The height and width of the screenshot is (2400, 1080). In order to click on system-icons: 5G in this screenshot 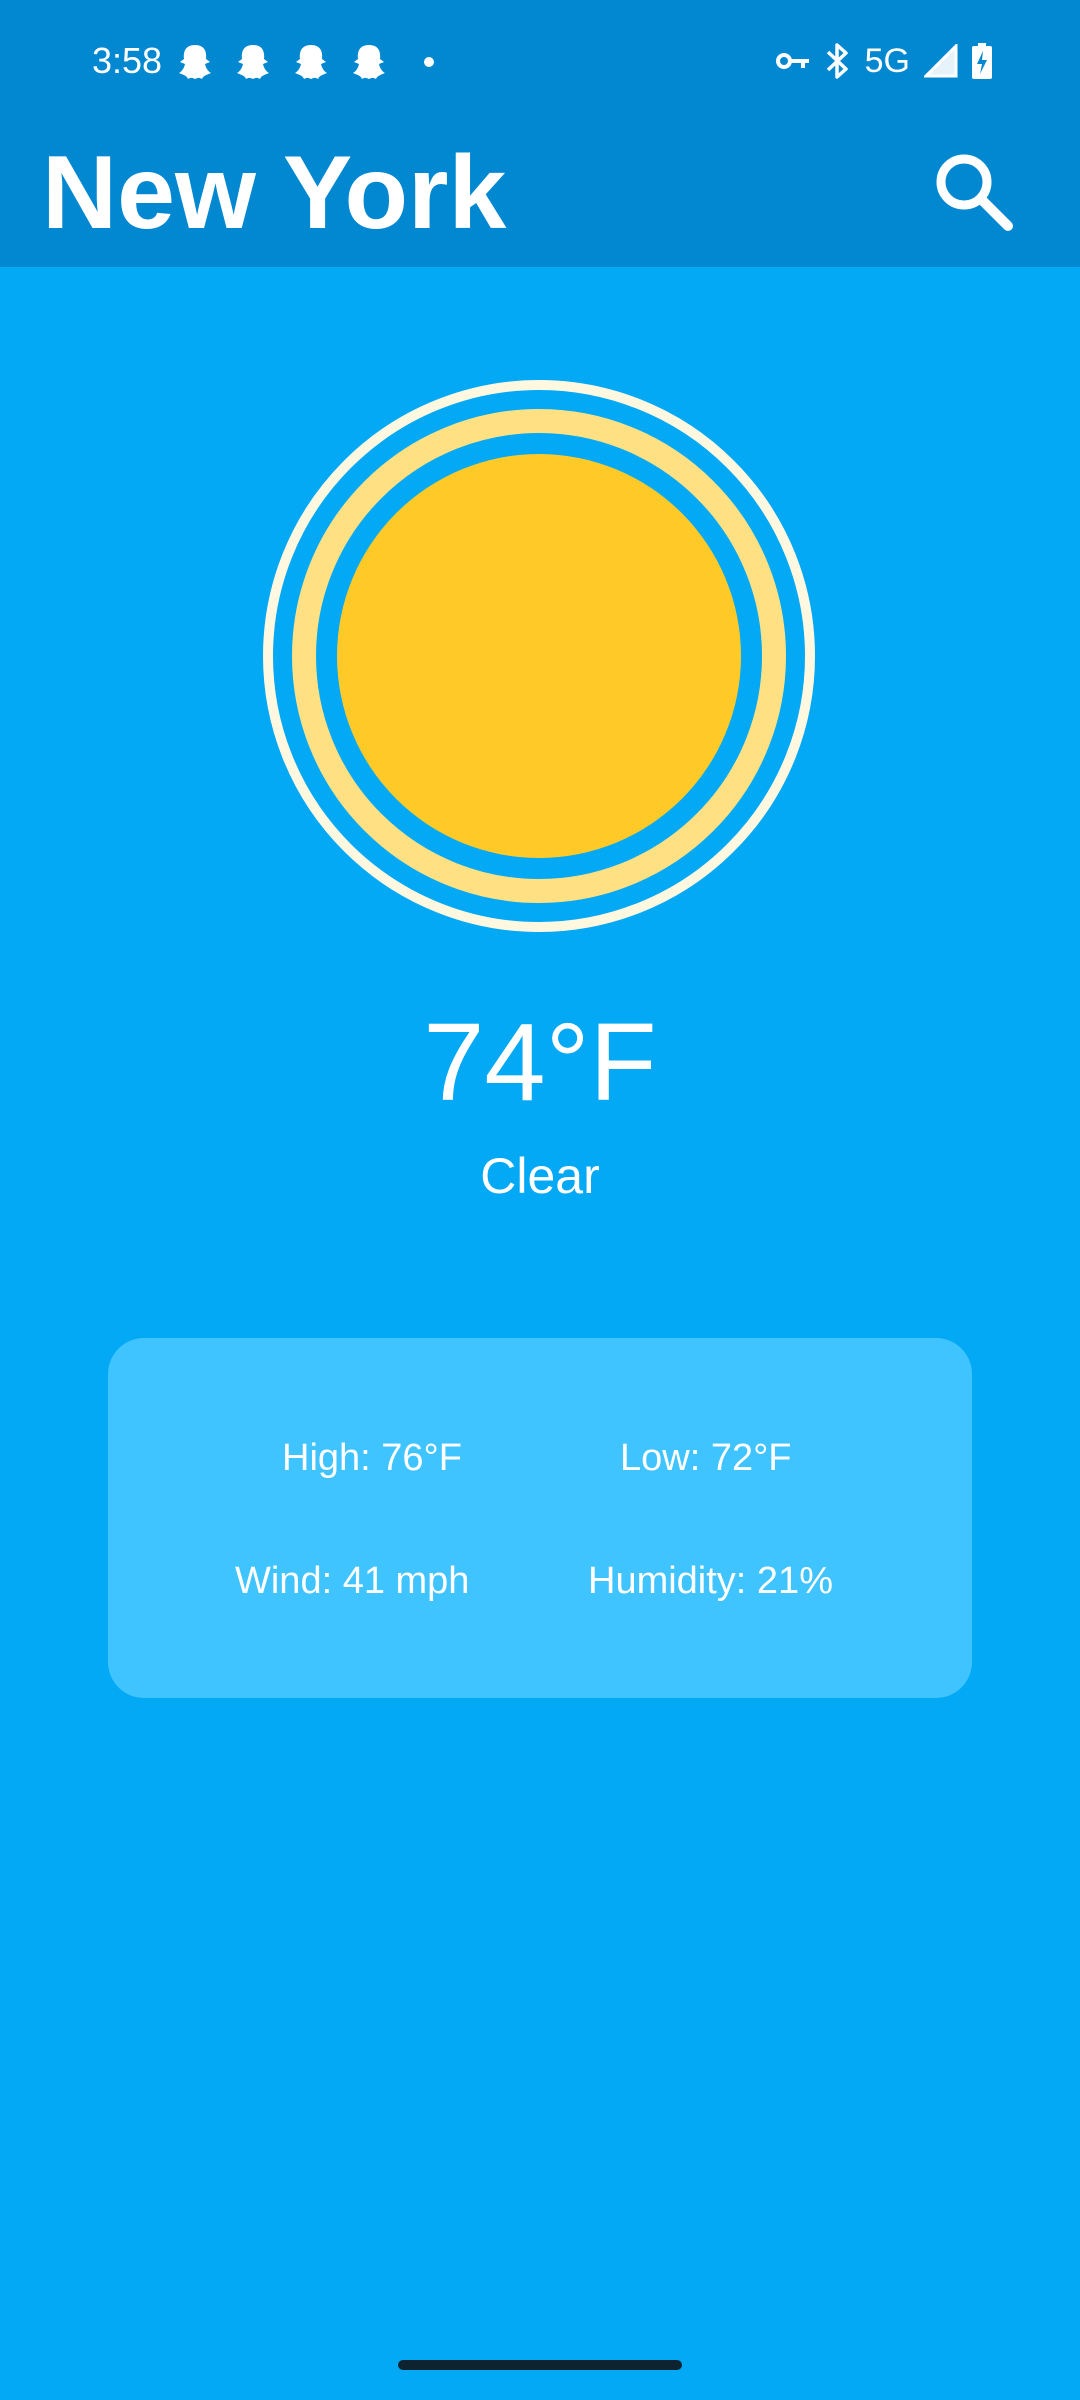, I will do `click(876, 61)`.